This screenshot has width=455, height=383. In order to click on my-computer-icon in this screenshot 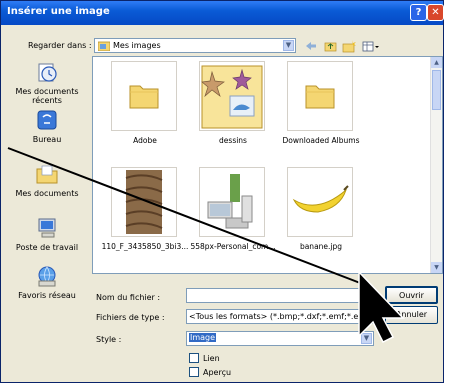, I will do `click(47, 228)`.